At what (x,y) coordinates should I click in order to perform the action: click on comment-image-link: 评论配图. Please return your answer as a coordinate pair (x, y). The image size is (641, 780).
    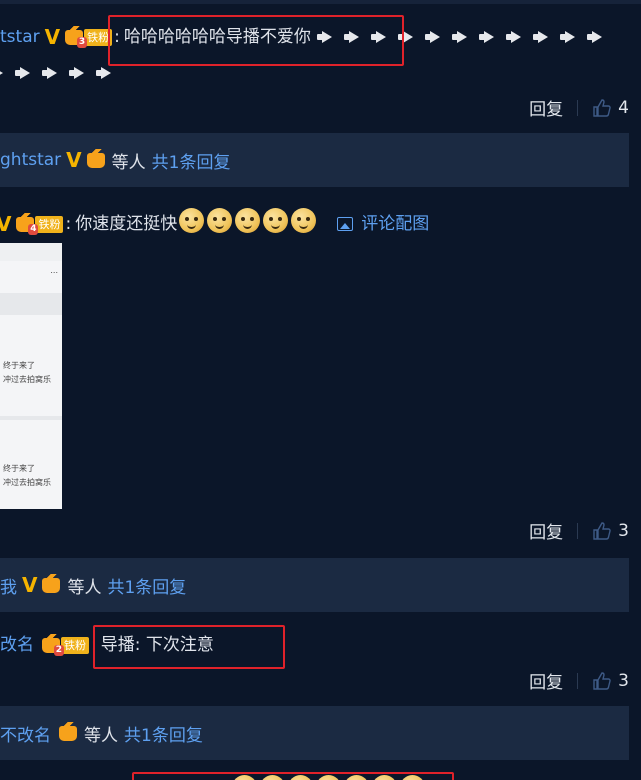
    Looking at the image, I should click on (383, 224).